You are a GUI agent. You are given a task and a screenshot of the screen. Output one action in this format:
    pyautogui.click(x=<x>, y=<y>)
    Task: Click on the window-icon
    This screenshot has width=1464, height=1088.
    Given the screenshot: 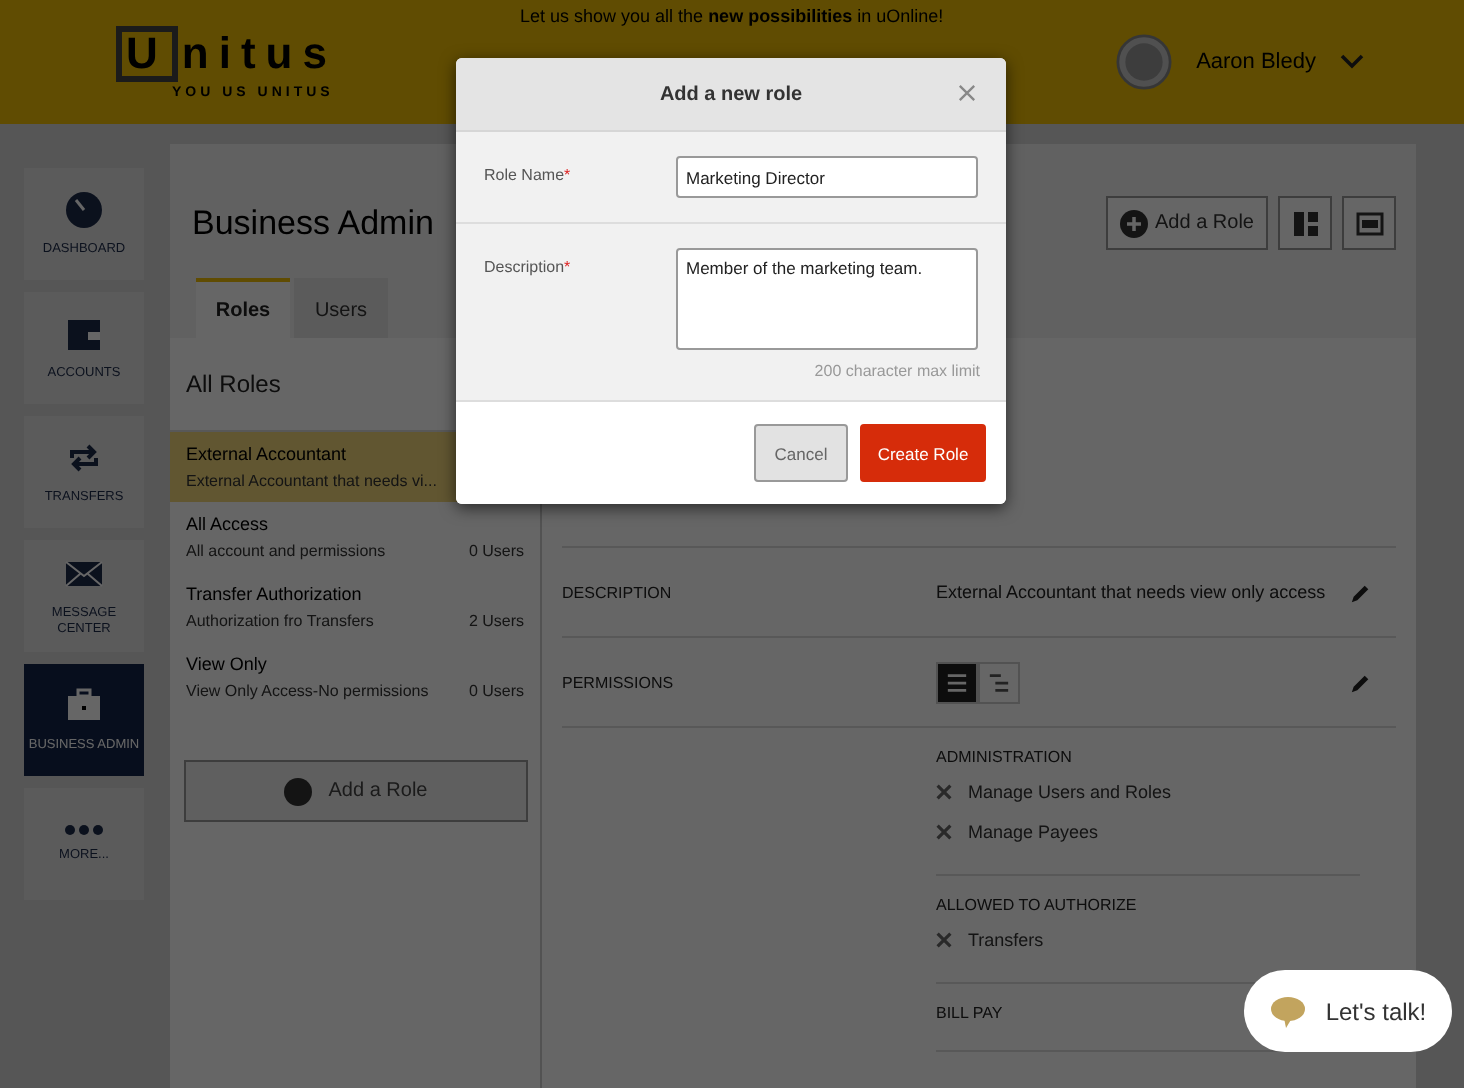 What is the action you would take?
    pyautogui.click(x=1369, y=223)
    